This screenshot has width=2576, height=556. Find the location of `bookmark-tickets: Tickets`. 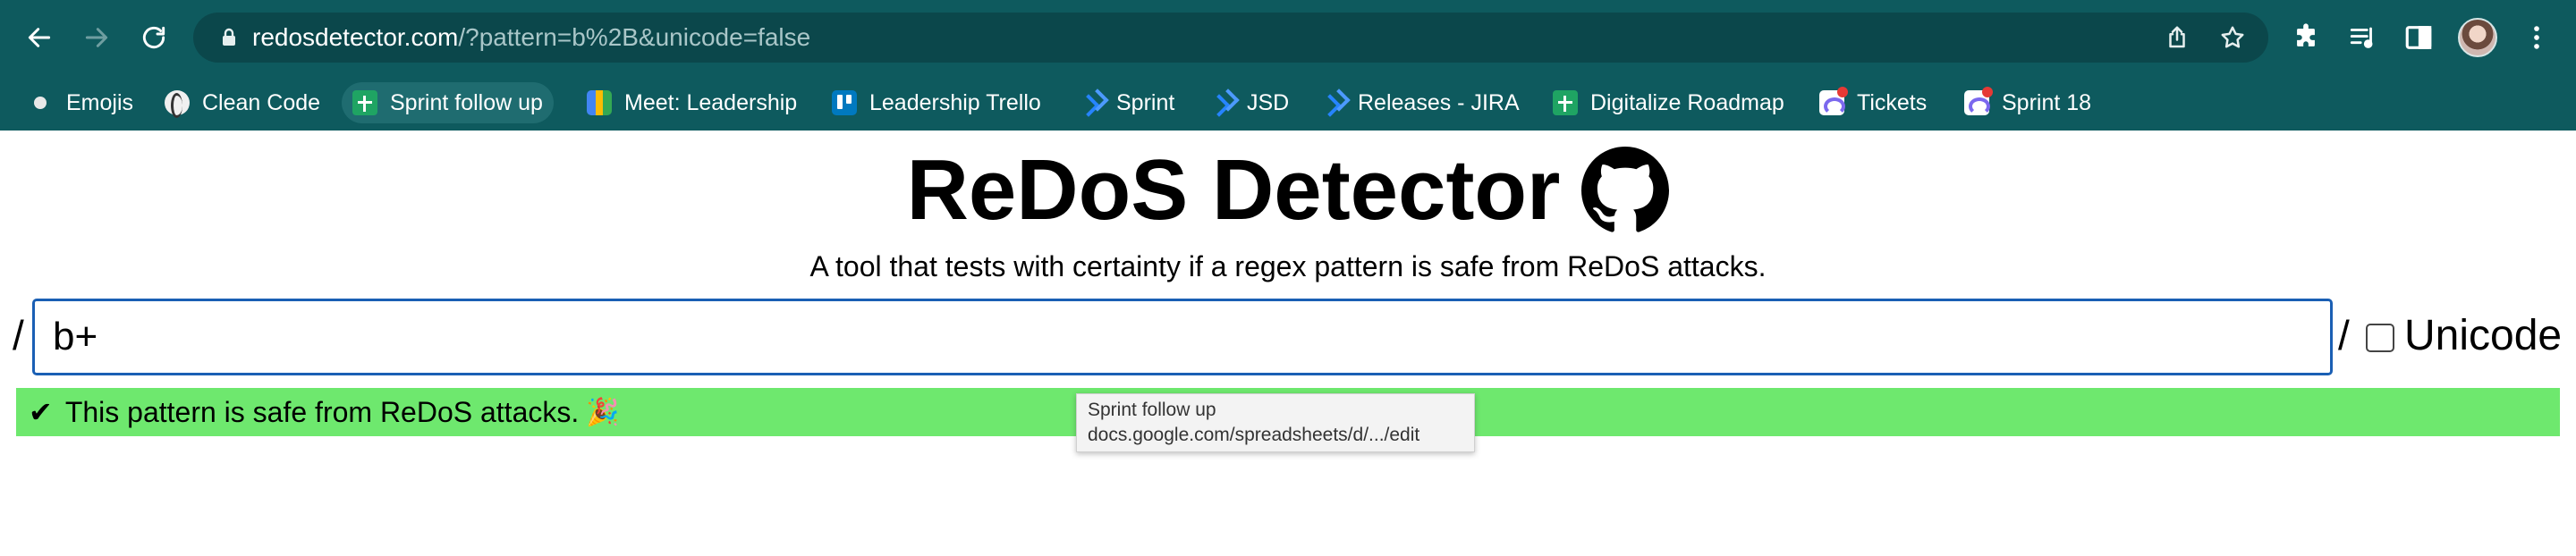

bookmark-tickets: Tickets is located at coordinates (1873, 102).